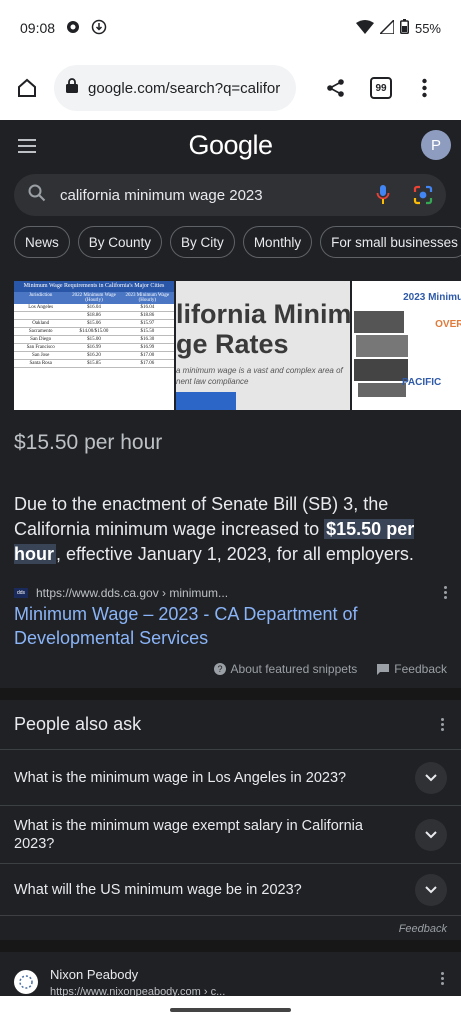 The image size is (461, 1024). Describe the element at coordinates (94, 339) in the screenshot. I see `table-cell: $15.00` at that location.